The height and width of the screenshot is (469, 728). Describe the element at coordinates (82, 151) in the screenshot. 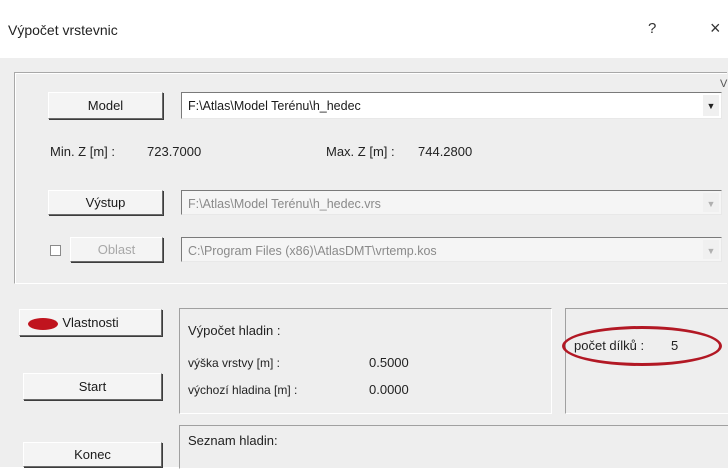

I see `min-z-label: Min. Z [m] :` at that location.